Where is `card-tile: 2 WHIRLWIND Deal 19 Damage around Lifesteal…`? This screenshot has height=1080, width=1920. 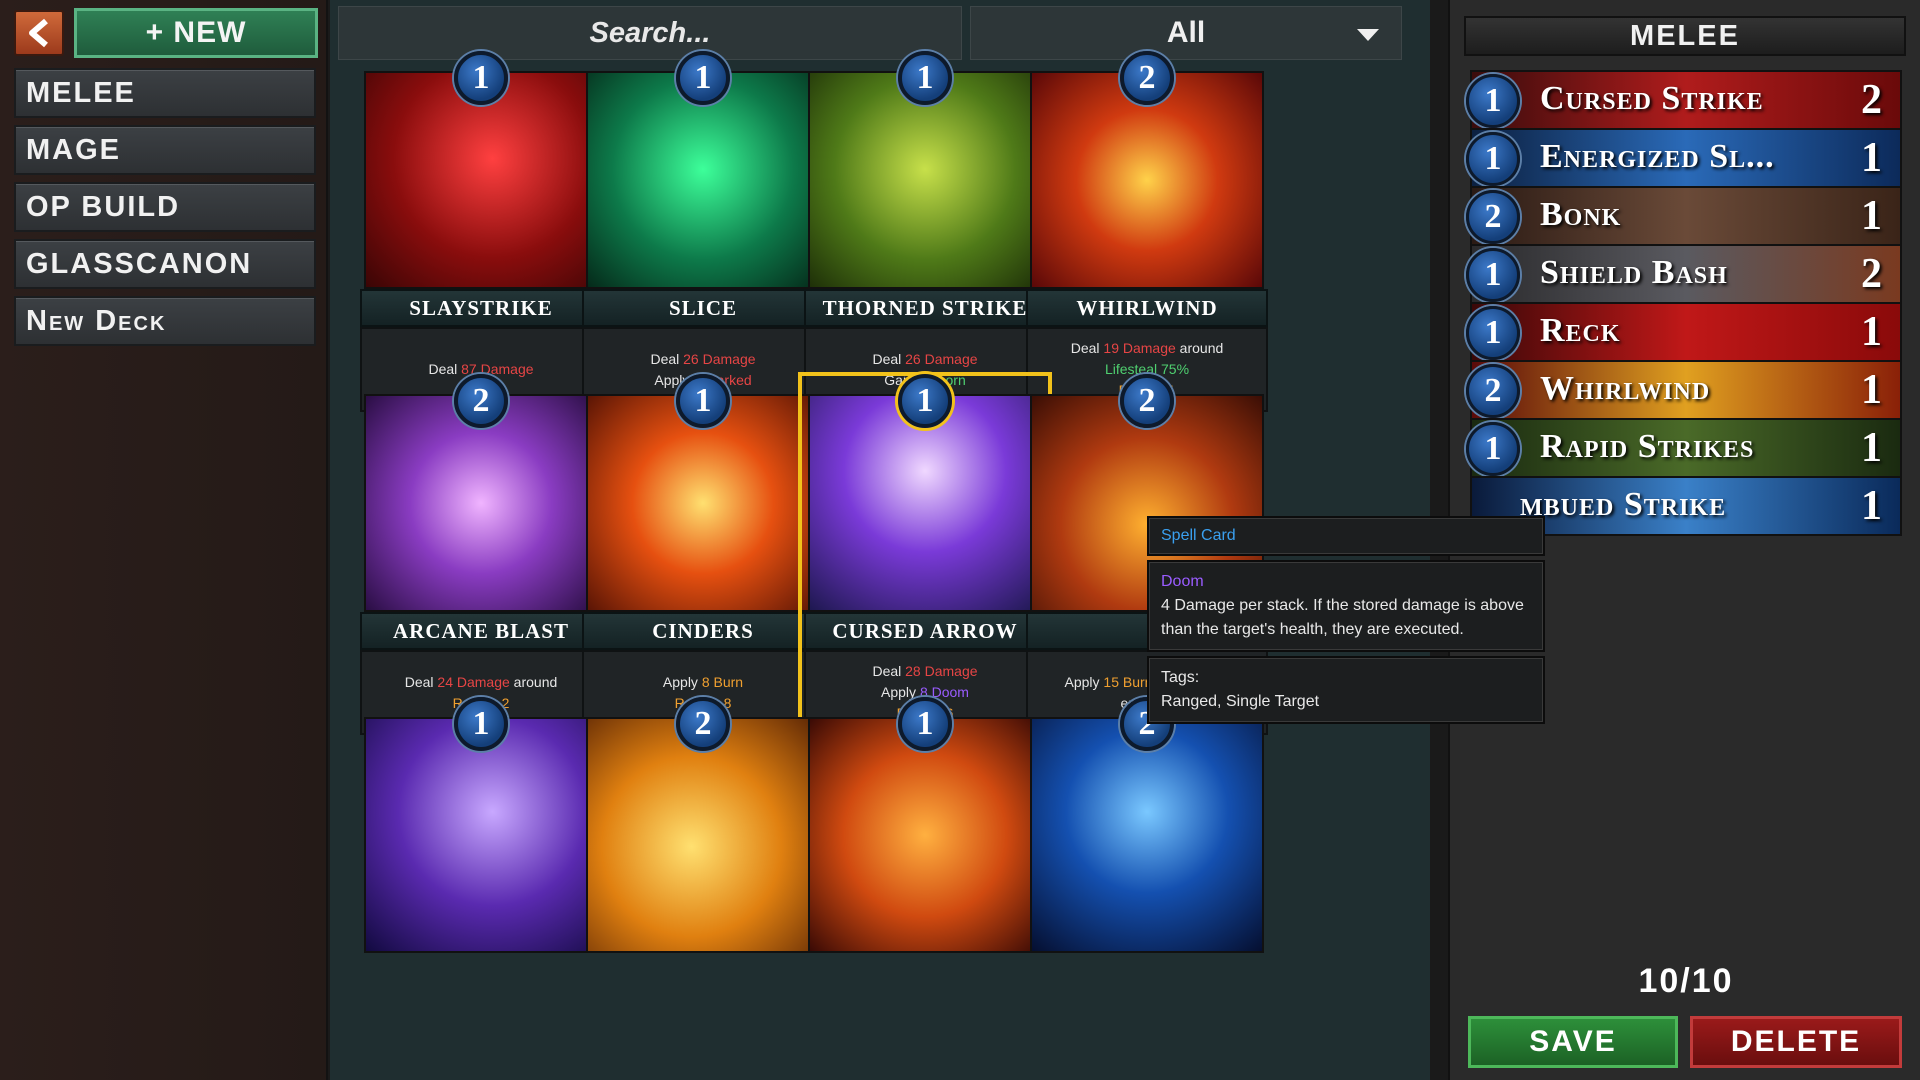 card-tile: 2 WHIRLWIND Deal 19 Damage around Lifesteal… is located at coordinates (1147, 231).